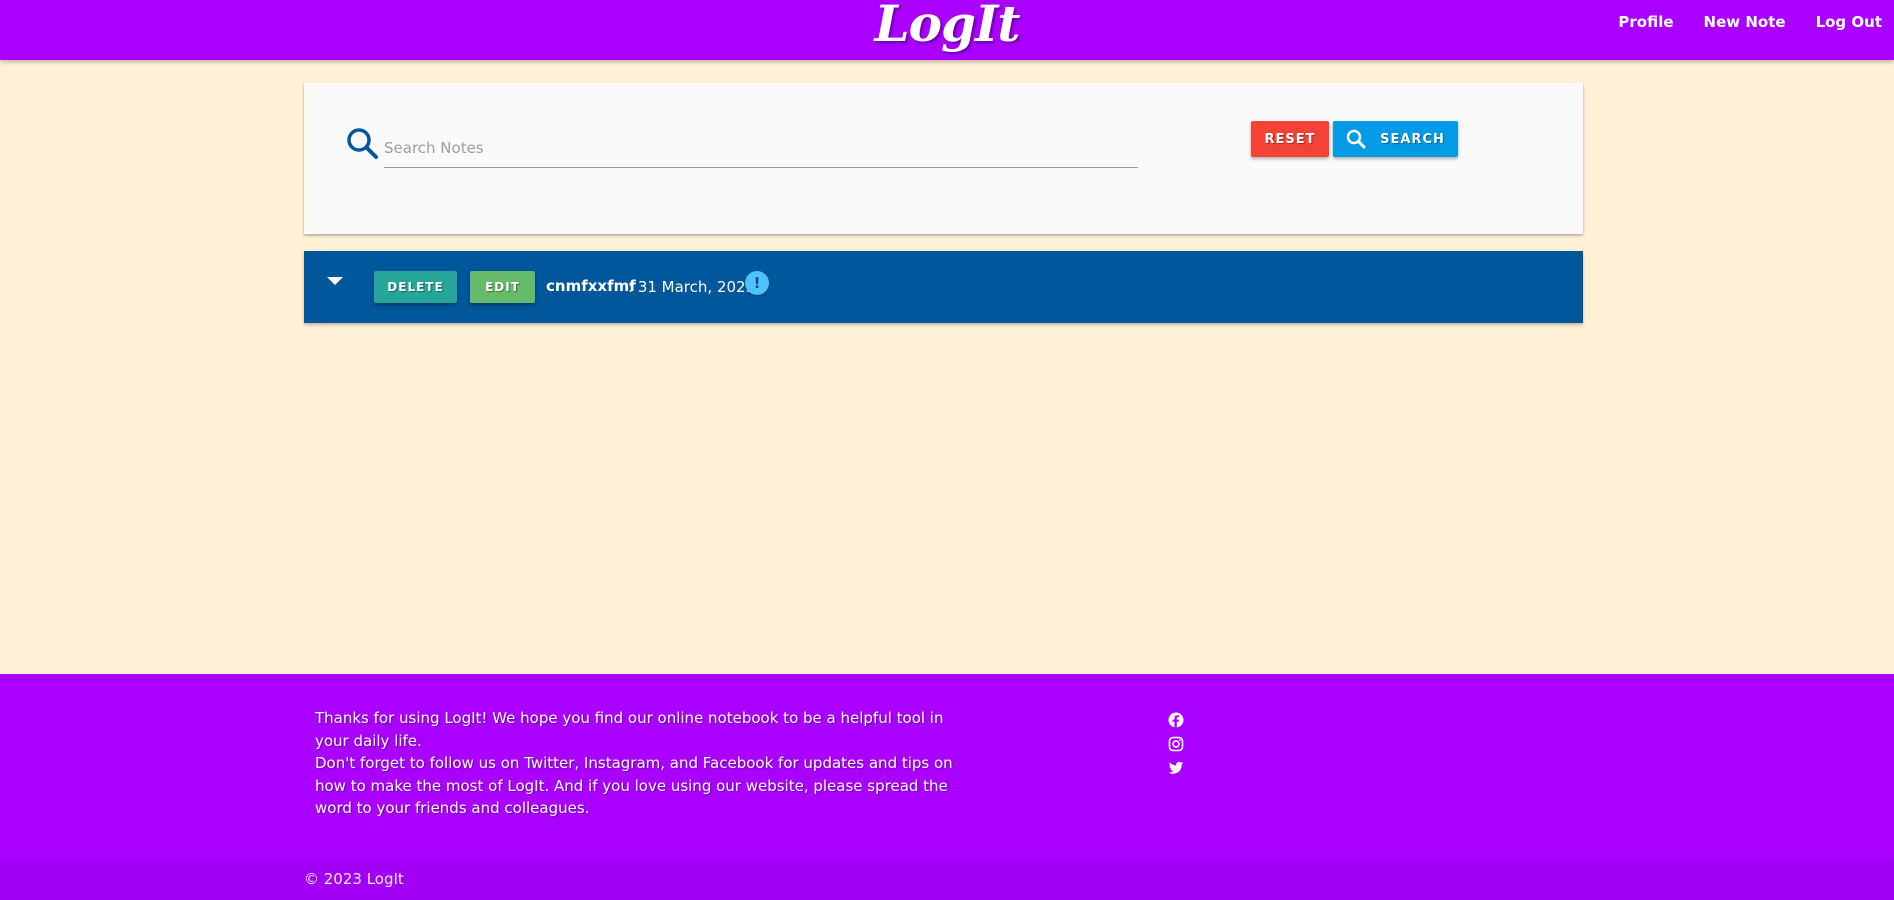 The width and height of the screenshot is (1894, 900). Describe the element at coordinates (943, 287) in the screenshot. I see `note-row: DELETE EDIT cnmfxxfmf : 31 March, 2023 !` at that location.